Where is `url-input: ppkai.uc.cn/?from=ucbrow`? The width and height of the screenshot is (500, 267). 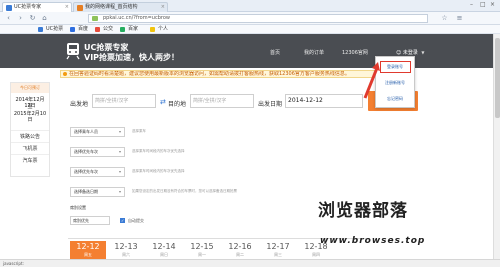 url-input: ppkai.uc.cn/?from=ucbrow is located at coordinates (258, 18).